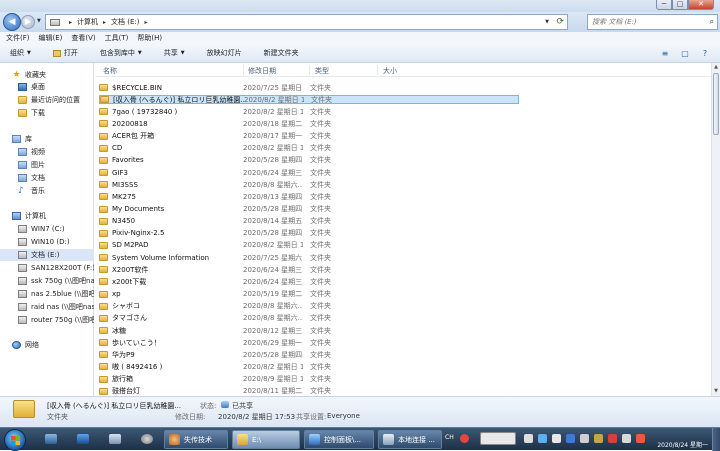  What do you see at coordinates (309, 184) in the screenshot?
I see `file-row: MI3SSS 2020/8/8 星期六... 文件夹` at bounding box center [309, 184].